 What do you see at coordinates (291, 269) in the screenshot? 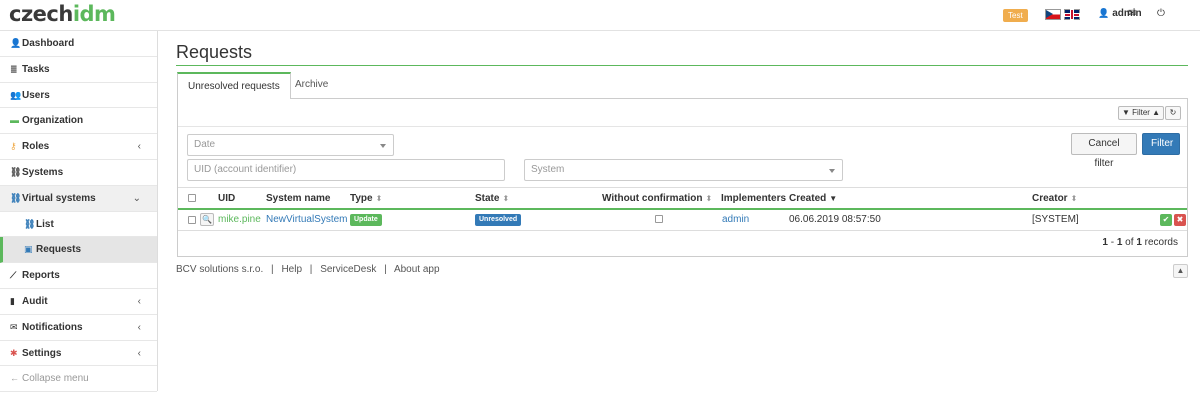
I see `footer-link-help: Help` at bounding box center [291, 269].